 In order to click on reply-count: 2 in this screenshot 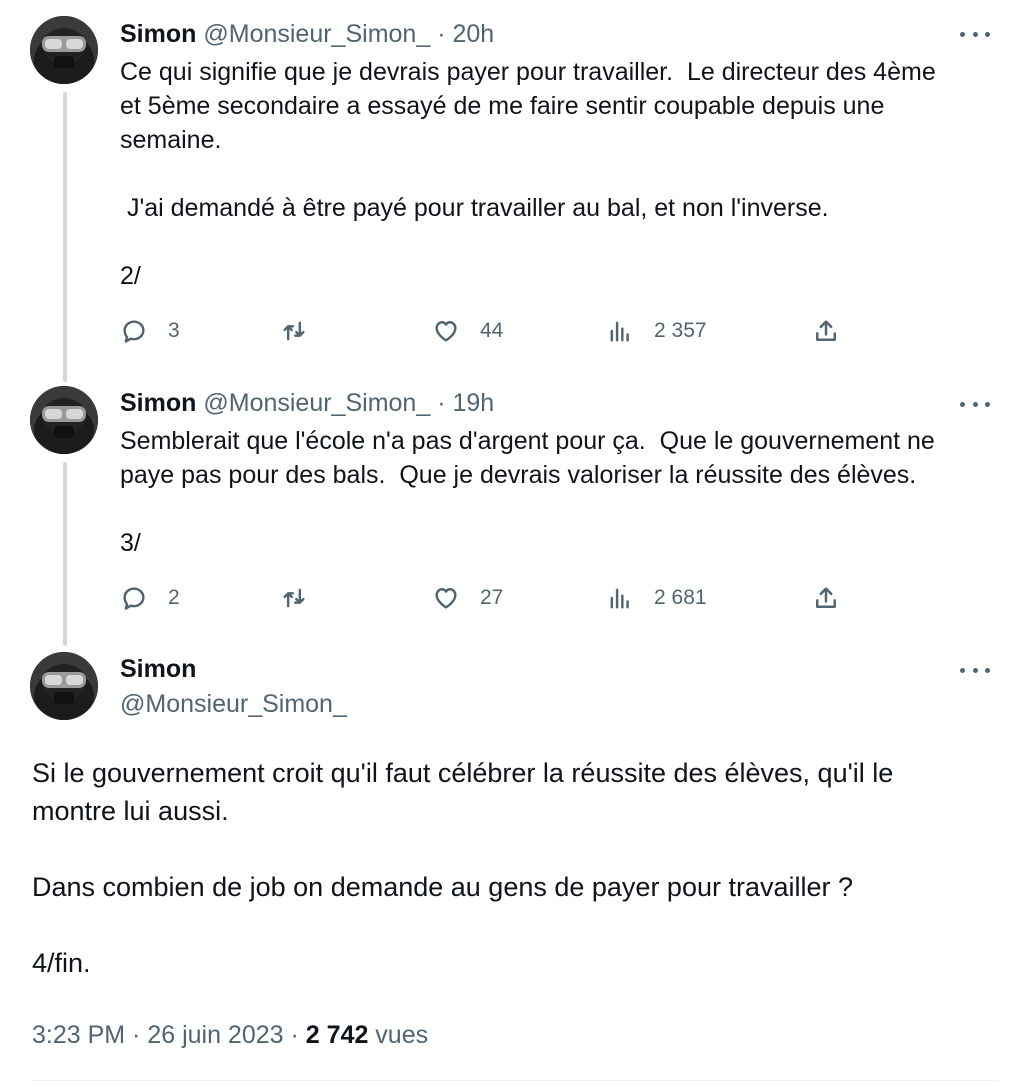, I will do `click(174, 597)`.